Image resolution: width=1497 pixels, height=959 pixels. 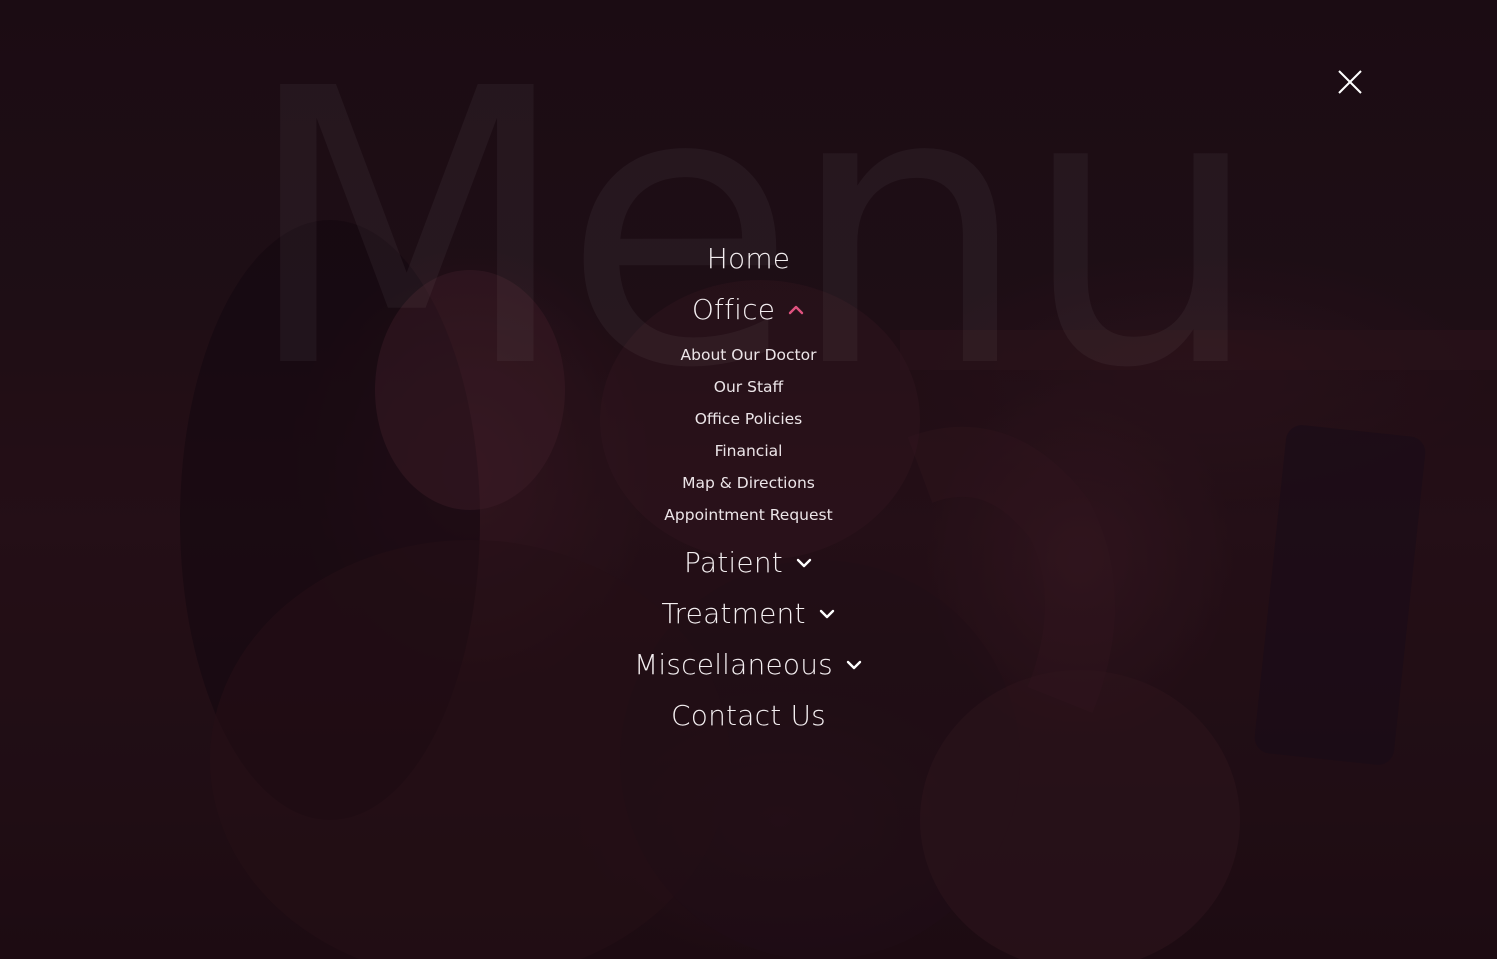 I want to click on submenu-item-our-staff: Our Staff, so click(x=748, y=387).